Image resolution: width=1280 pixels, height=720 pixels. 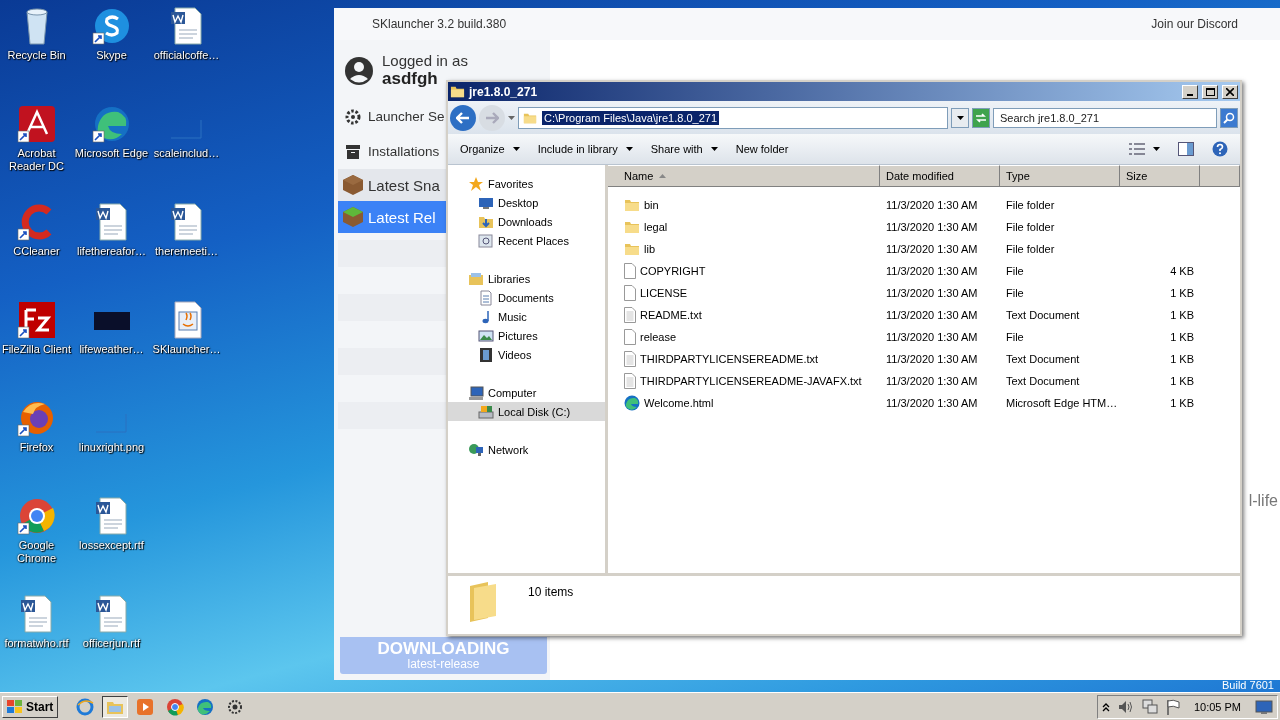 I want to click on address-field: C:\Program Files\Java\jre1.8.0_271, so click(x=733, y=117).